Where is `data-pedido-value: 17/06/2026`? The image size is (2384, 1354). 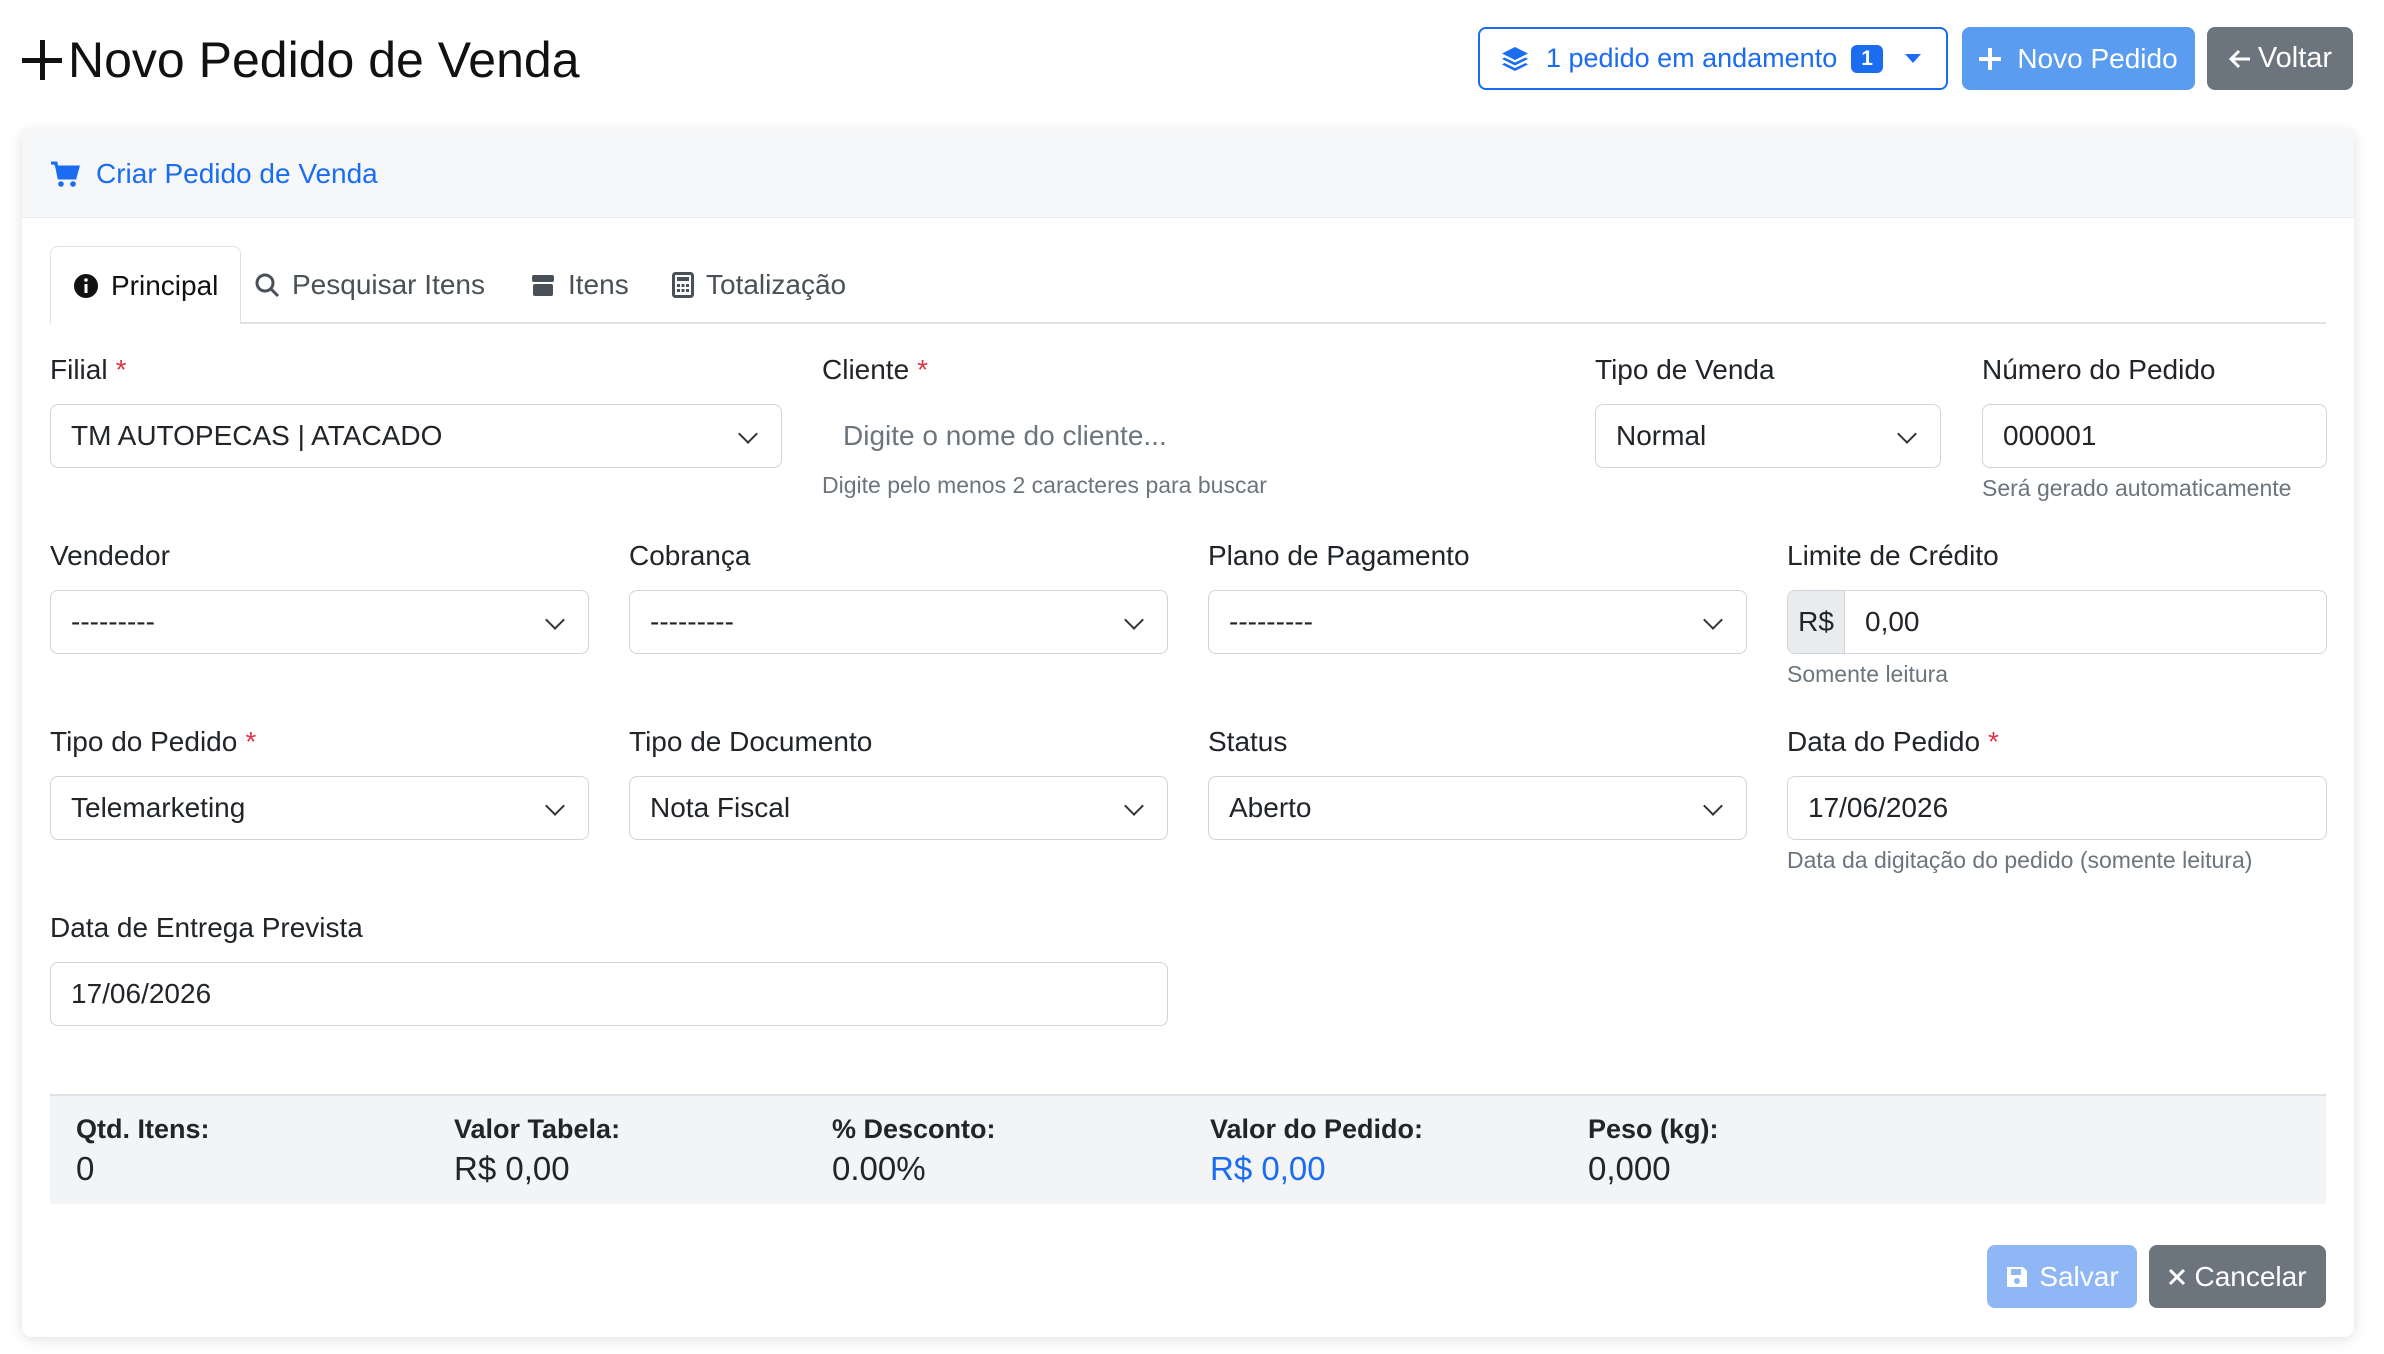
data-pedido-value: 17/06/2026 is located at coordinates (1878, 807).